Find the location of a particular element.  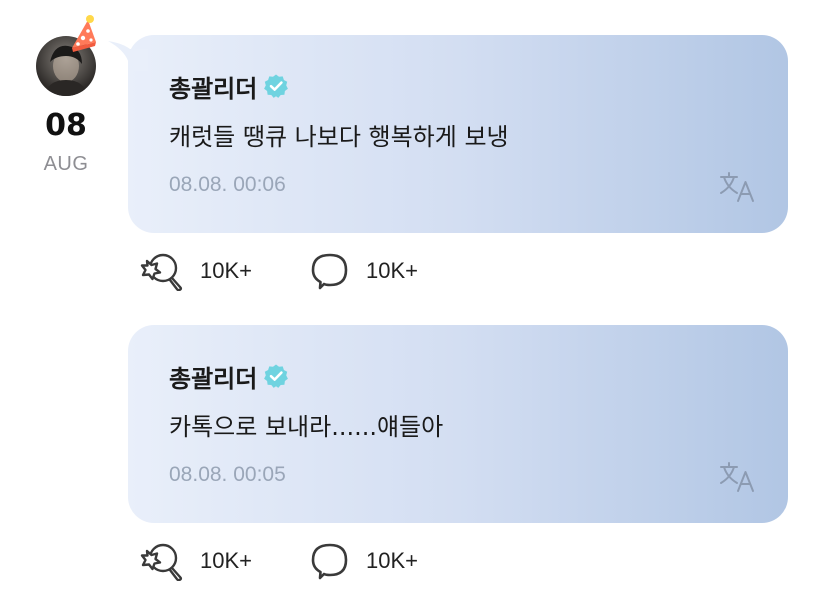

party-hat-icon is located at coordinates (84, 33).